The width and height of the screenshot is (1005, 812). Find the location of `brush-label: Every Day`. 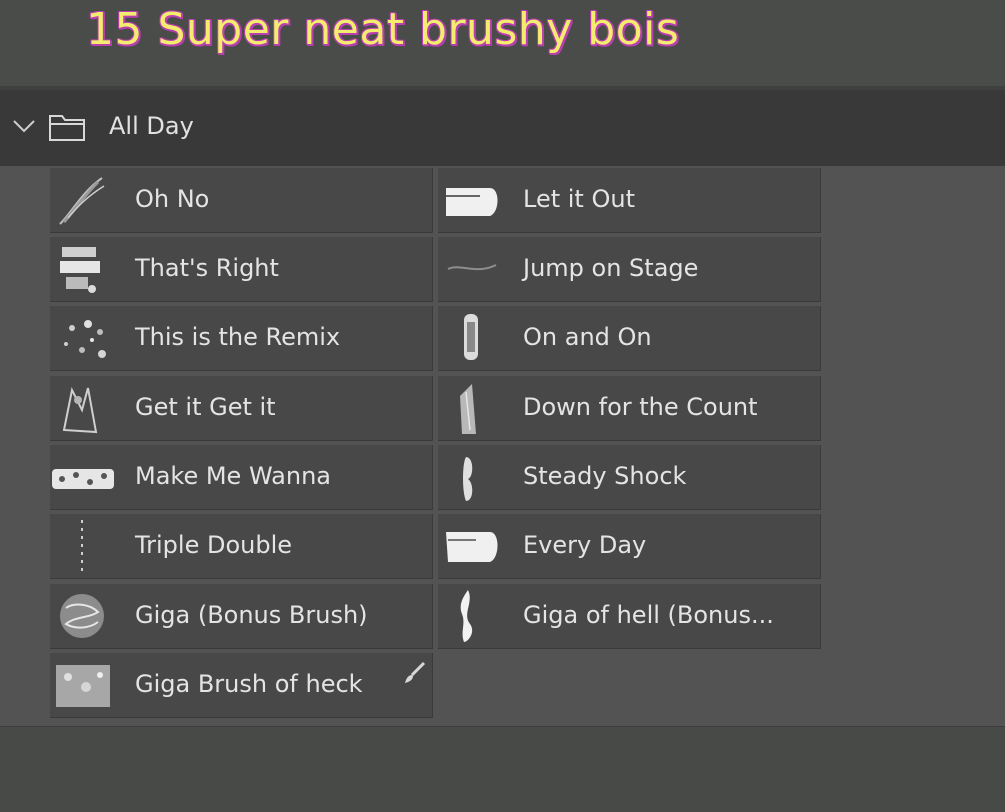

brush-label: Every Day is located at coordinates (585, 545).